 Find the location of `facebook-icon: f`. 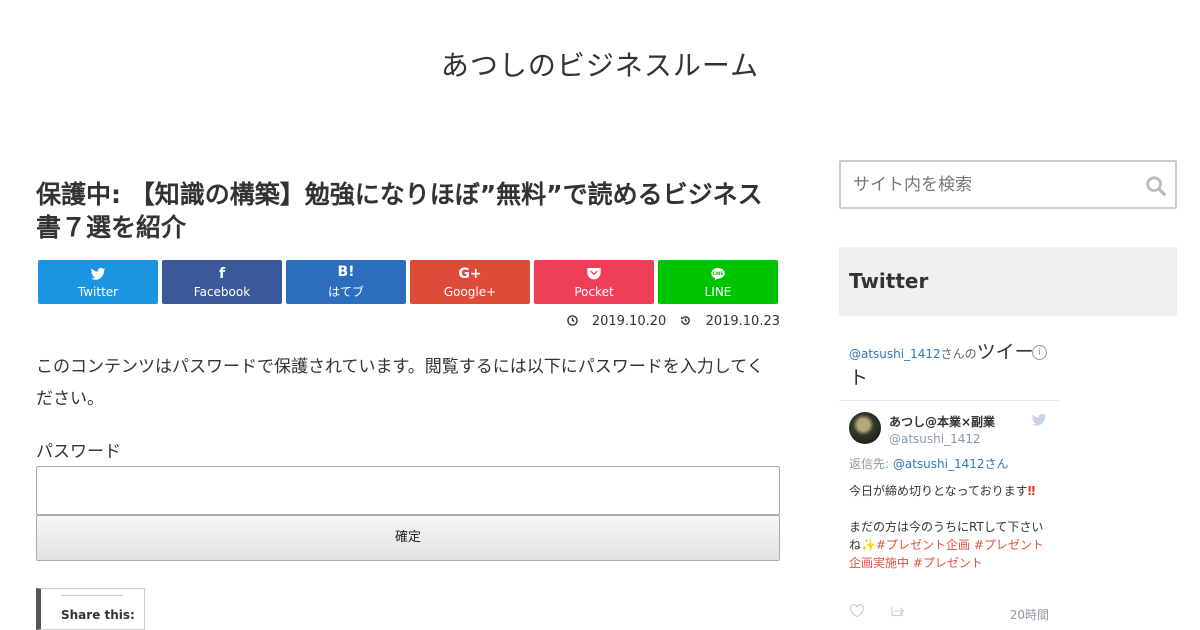

facebook-icon: f is located at coordinates (222, 273).